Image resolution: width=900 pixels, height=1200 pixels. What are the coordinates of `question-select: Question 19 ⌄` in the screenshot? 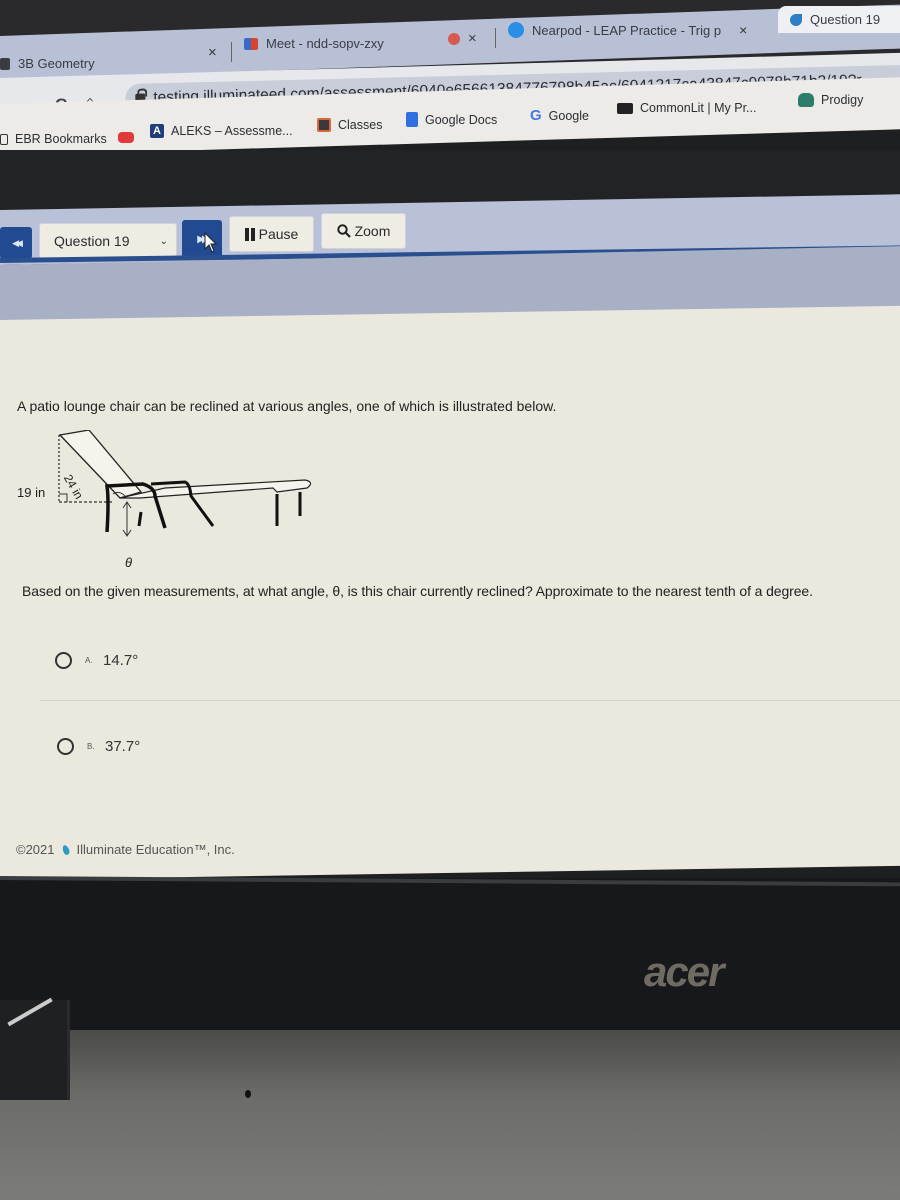 It's located at (108, 241).